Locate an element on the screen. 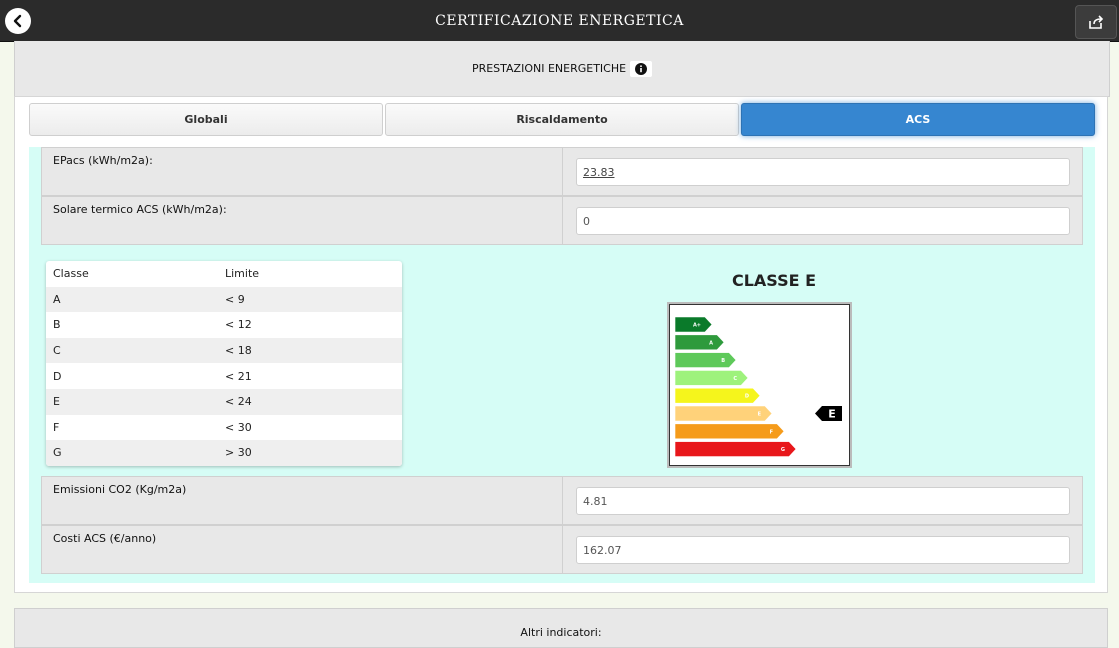 The image size is (1119, 648). epacs-field: 23.83 is located at coordinates (823, 172).